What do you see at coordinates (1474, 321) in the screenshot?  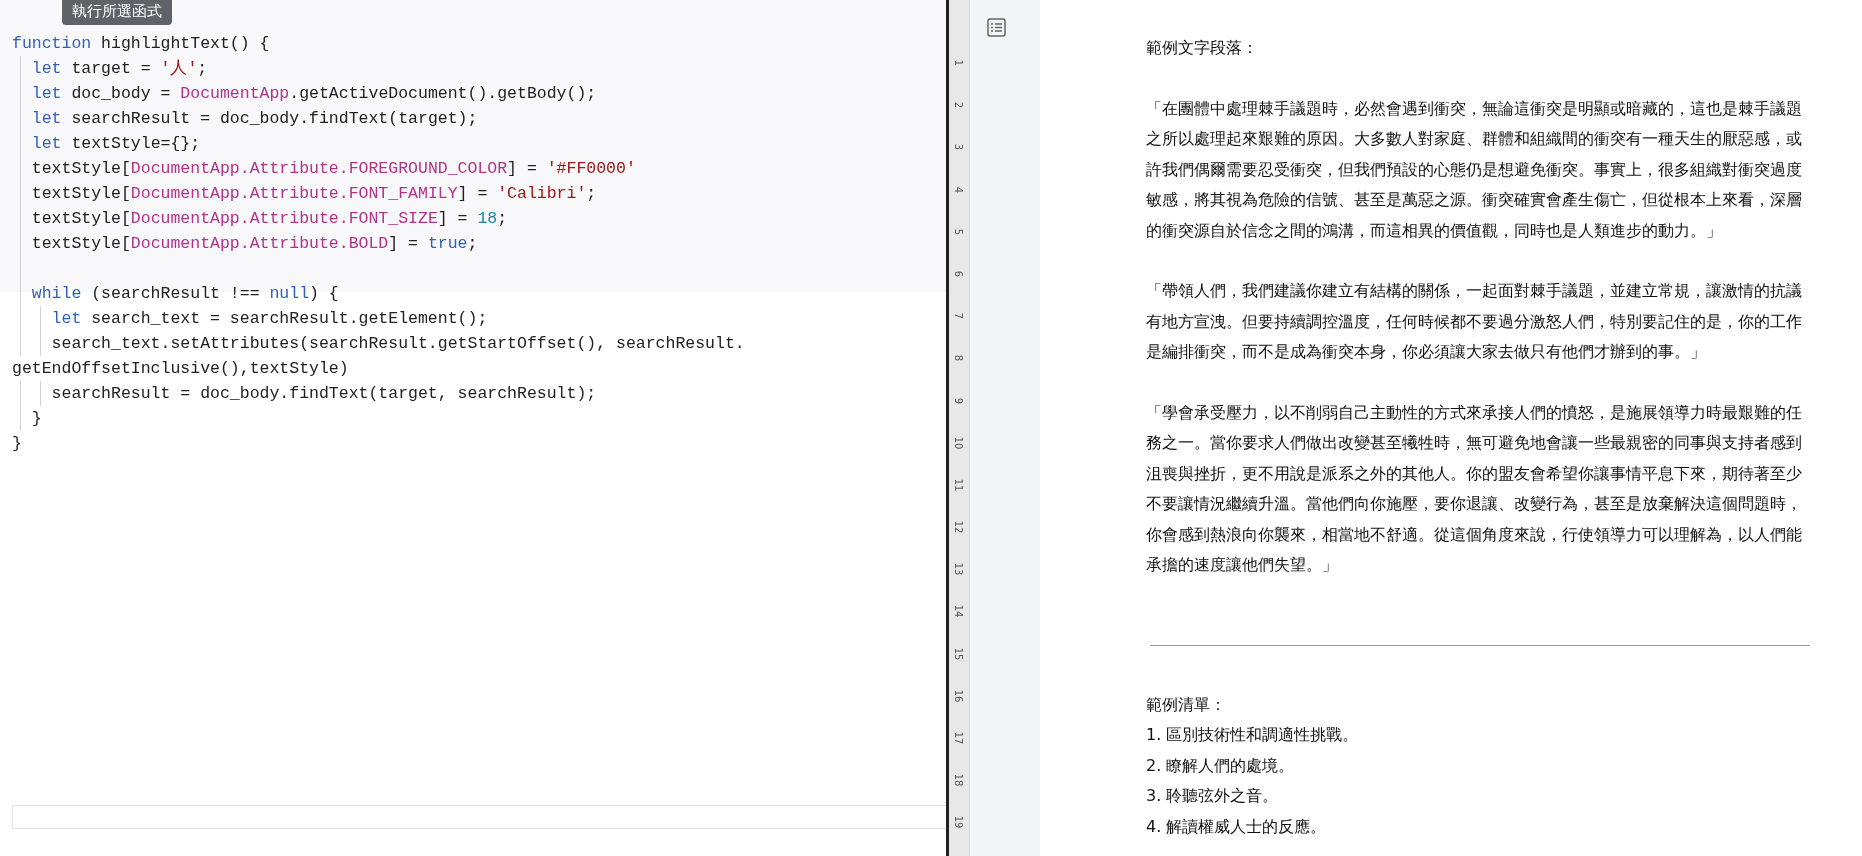 I see `paragraph-line: 有地方宣洩。但要持續調控溫度，任何時候都不要過分激怒人們，特別要記住的是，你的工作` at bounding box center [1474, 321].